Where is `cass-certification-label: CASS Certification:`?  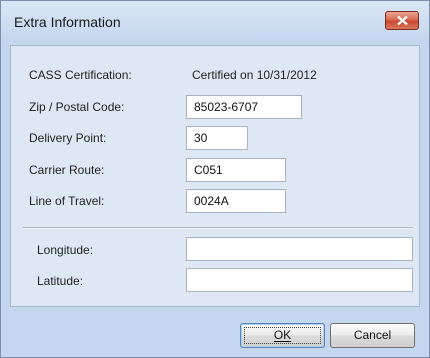 cass-certification-label: CASS Certification: is located at coordinates (80, 75).